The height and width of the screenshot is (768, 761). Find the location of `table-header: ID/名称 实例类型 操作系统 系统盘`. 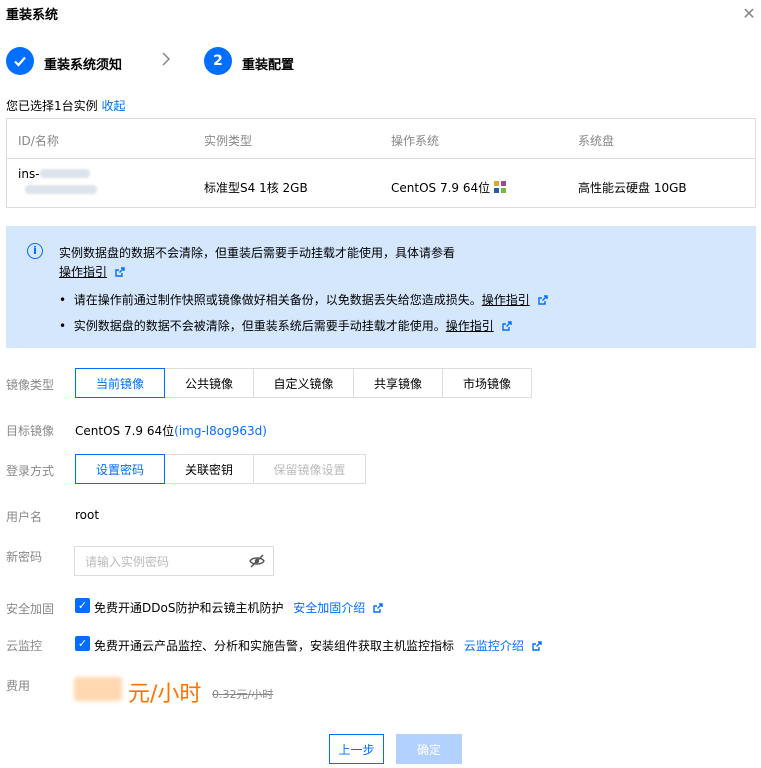

table-header: ID/名称 实例类型 操作系统 系统盘 is located at coordinates (381, 139).